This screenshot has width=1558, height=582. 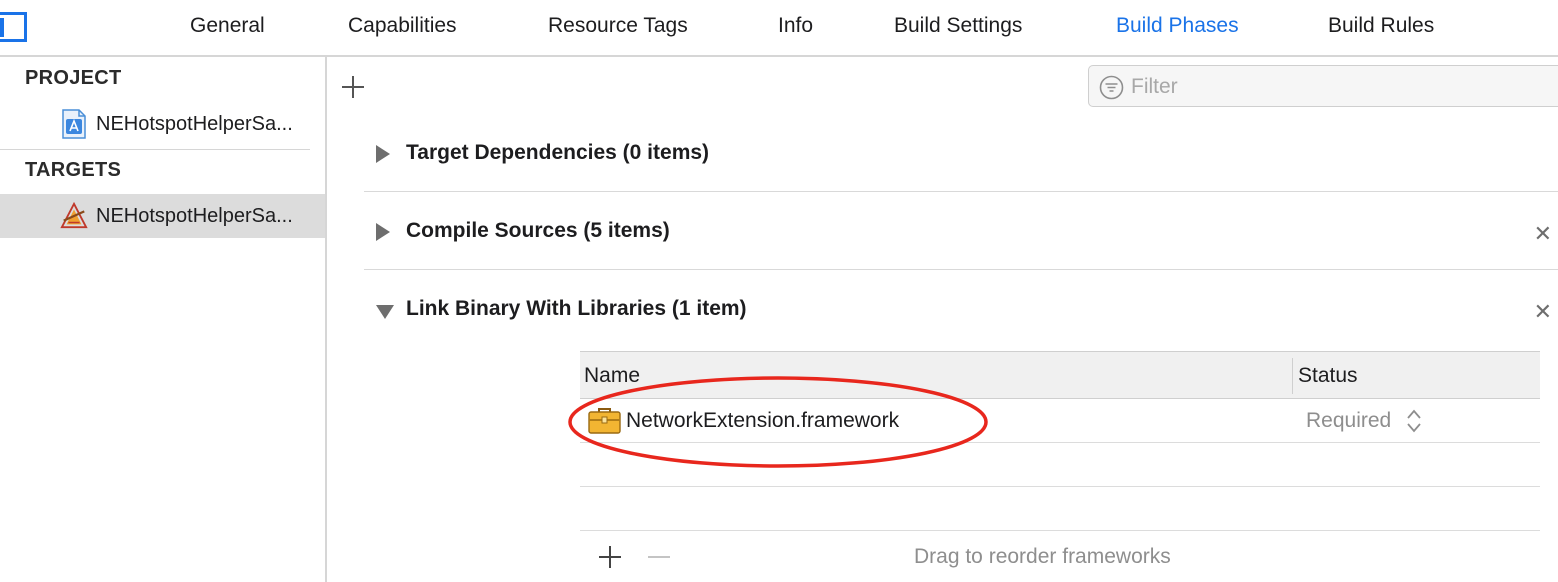 I want to click on table-header: Name Status, so click(x=1060, y=375).